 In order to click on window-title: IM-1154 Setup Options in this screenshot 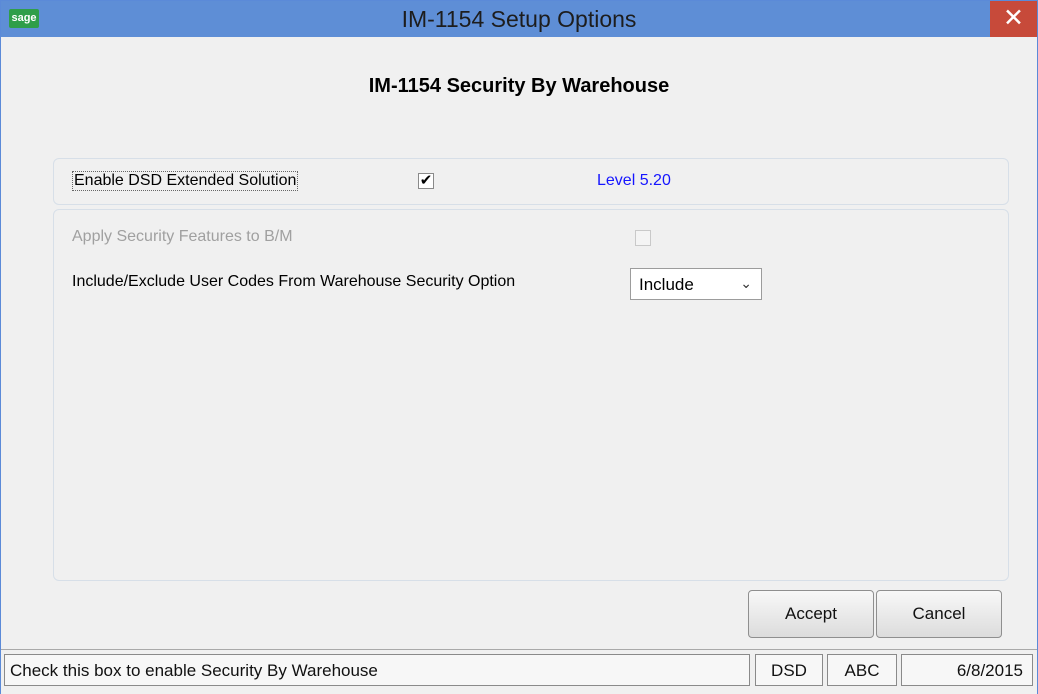, I will do `click(519, 19)`.